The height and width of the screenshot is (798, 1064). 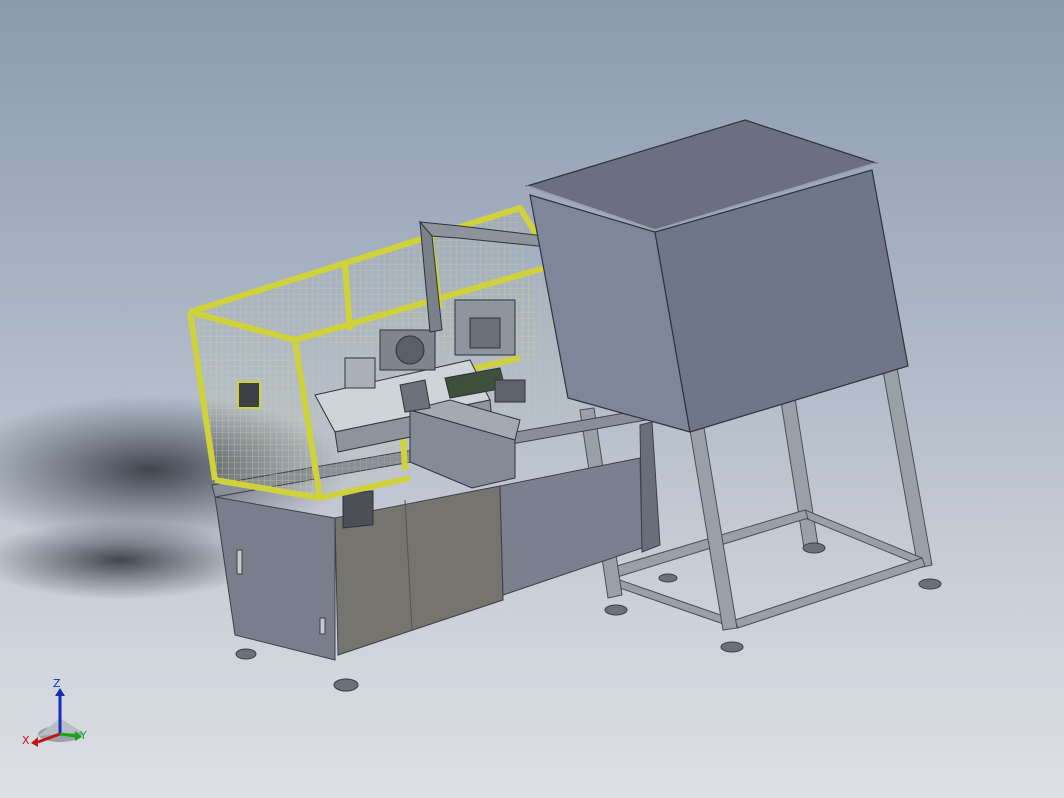 I want to click on y-axis-arrow, so click(x=68, y=735).